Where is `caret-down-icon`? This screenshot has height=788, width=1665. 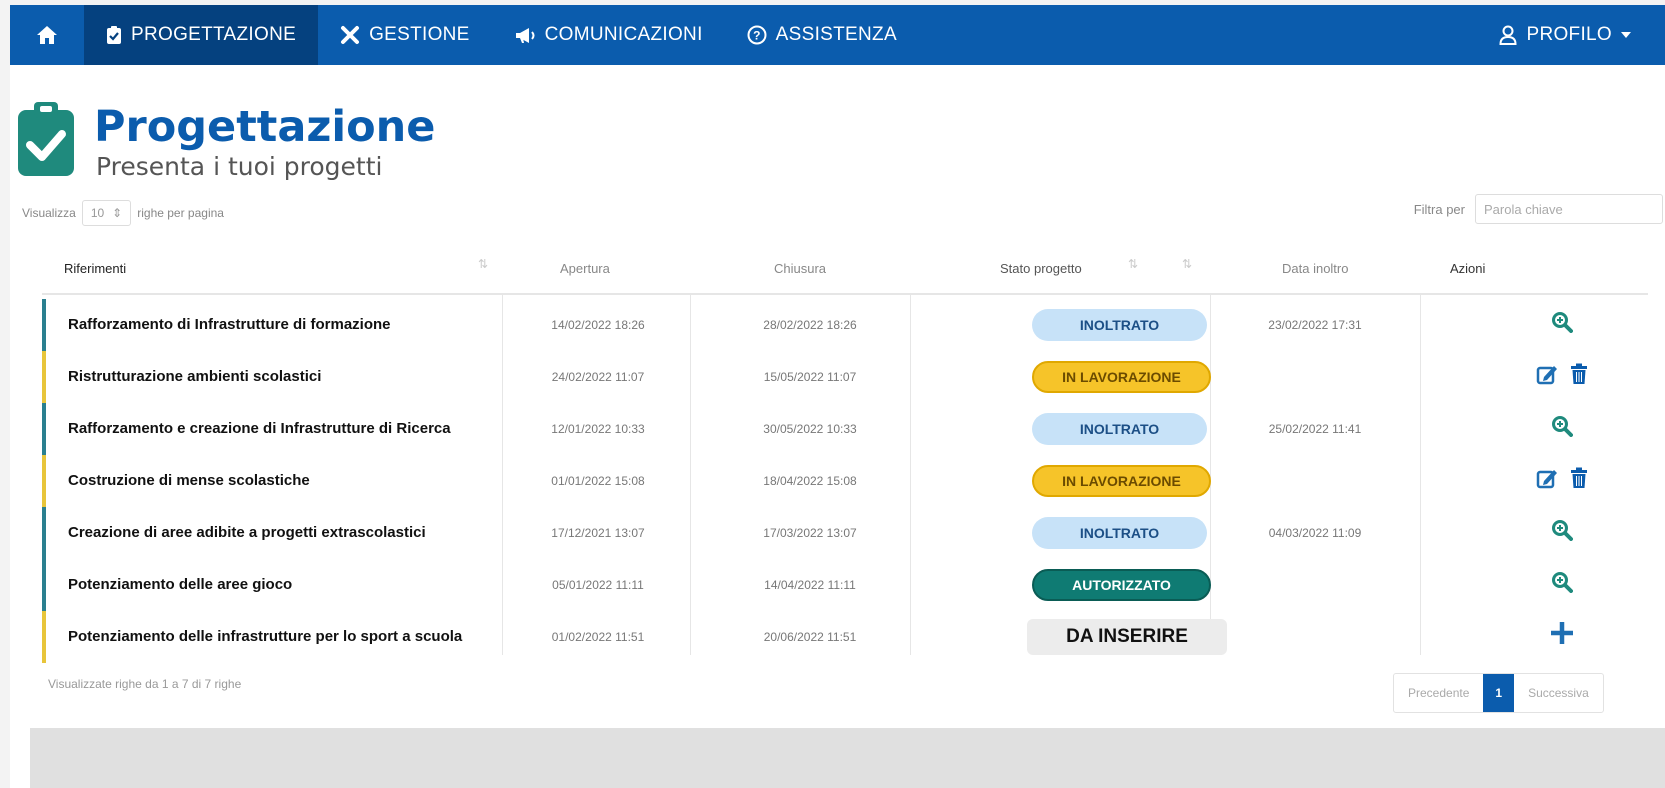 caret-down-icon is located at coordinates (1626, 35).